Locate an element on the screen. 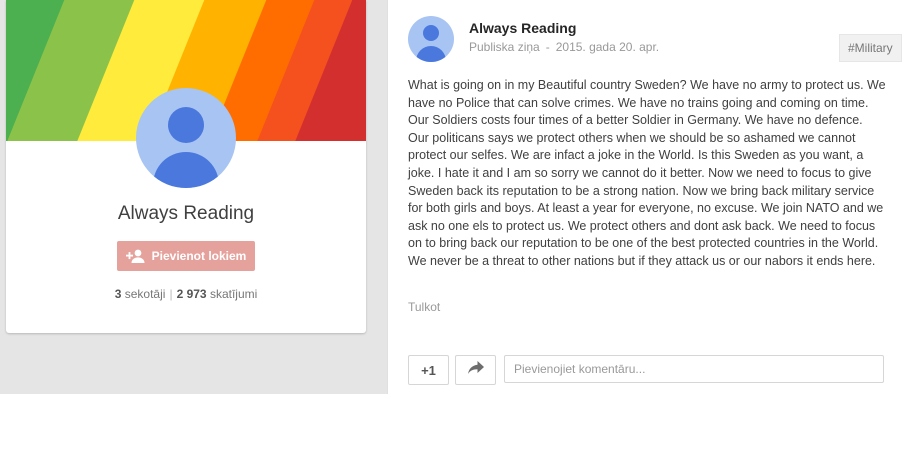 Image resolution: width=906 pixels, height=460 pixels. hashtag-chip: #Military is located at coordinates (870, 48).